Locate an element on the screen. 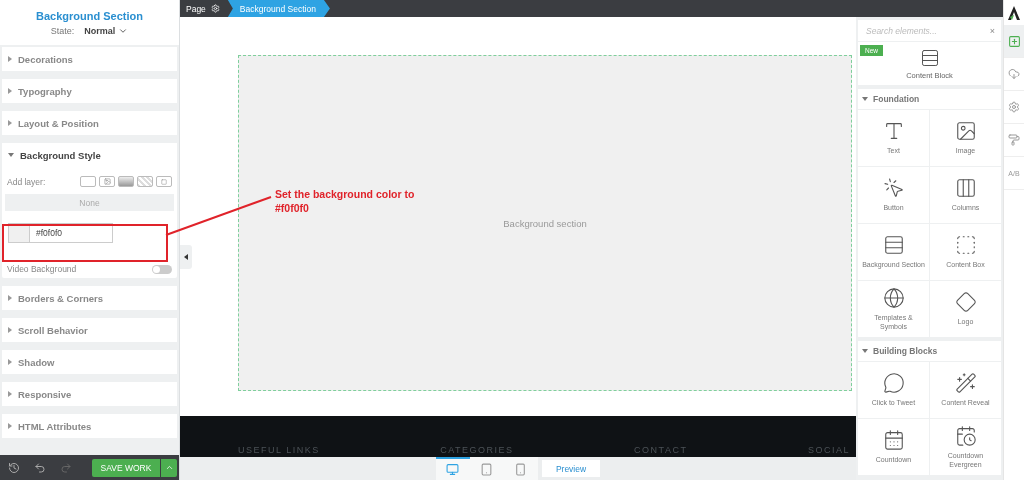 The image size is (1024, 480). search-field: Search elements... × is located at coordinates (929, 30).